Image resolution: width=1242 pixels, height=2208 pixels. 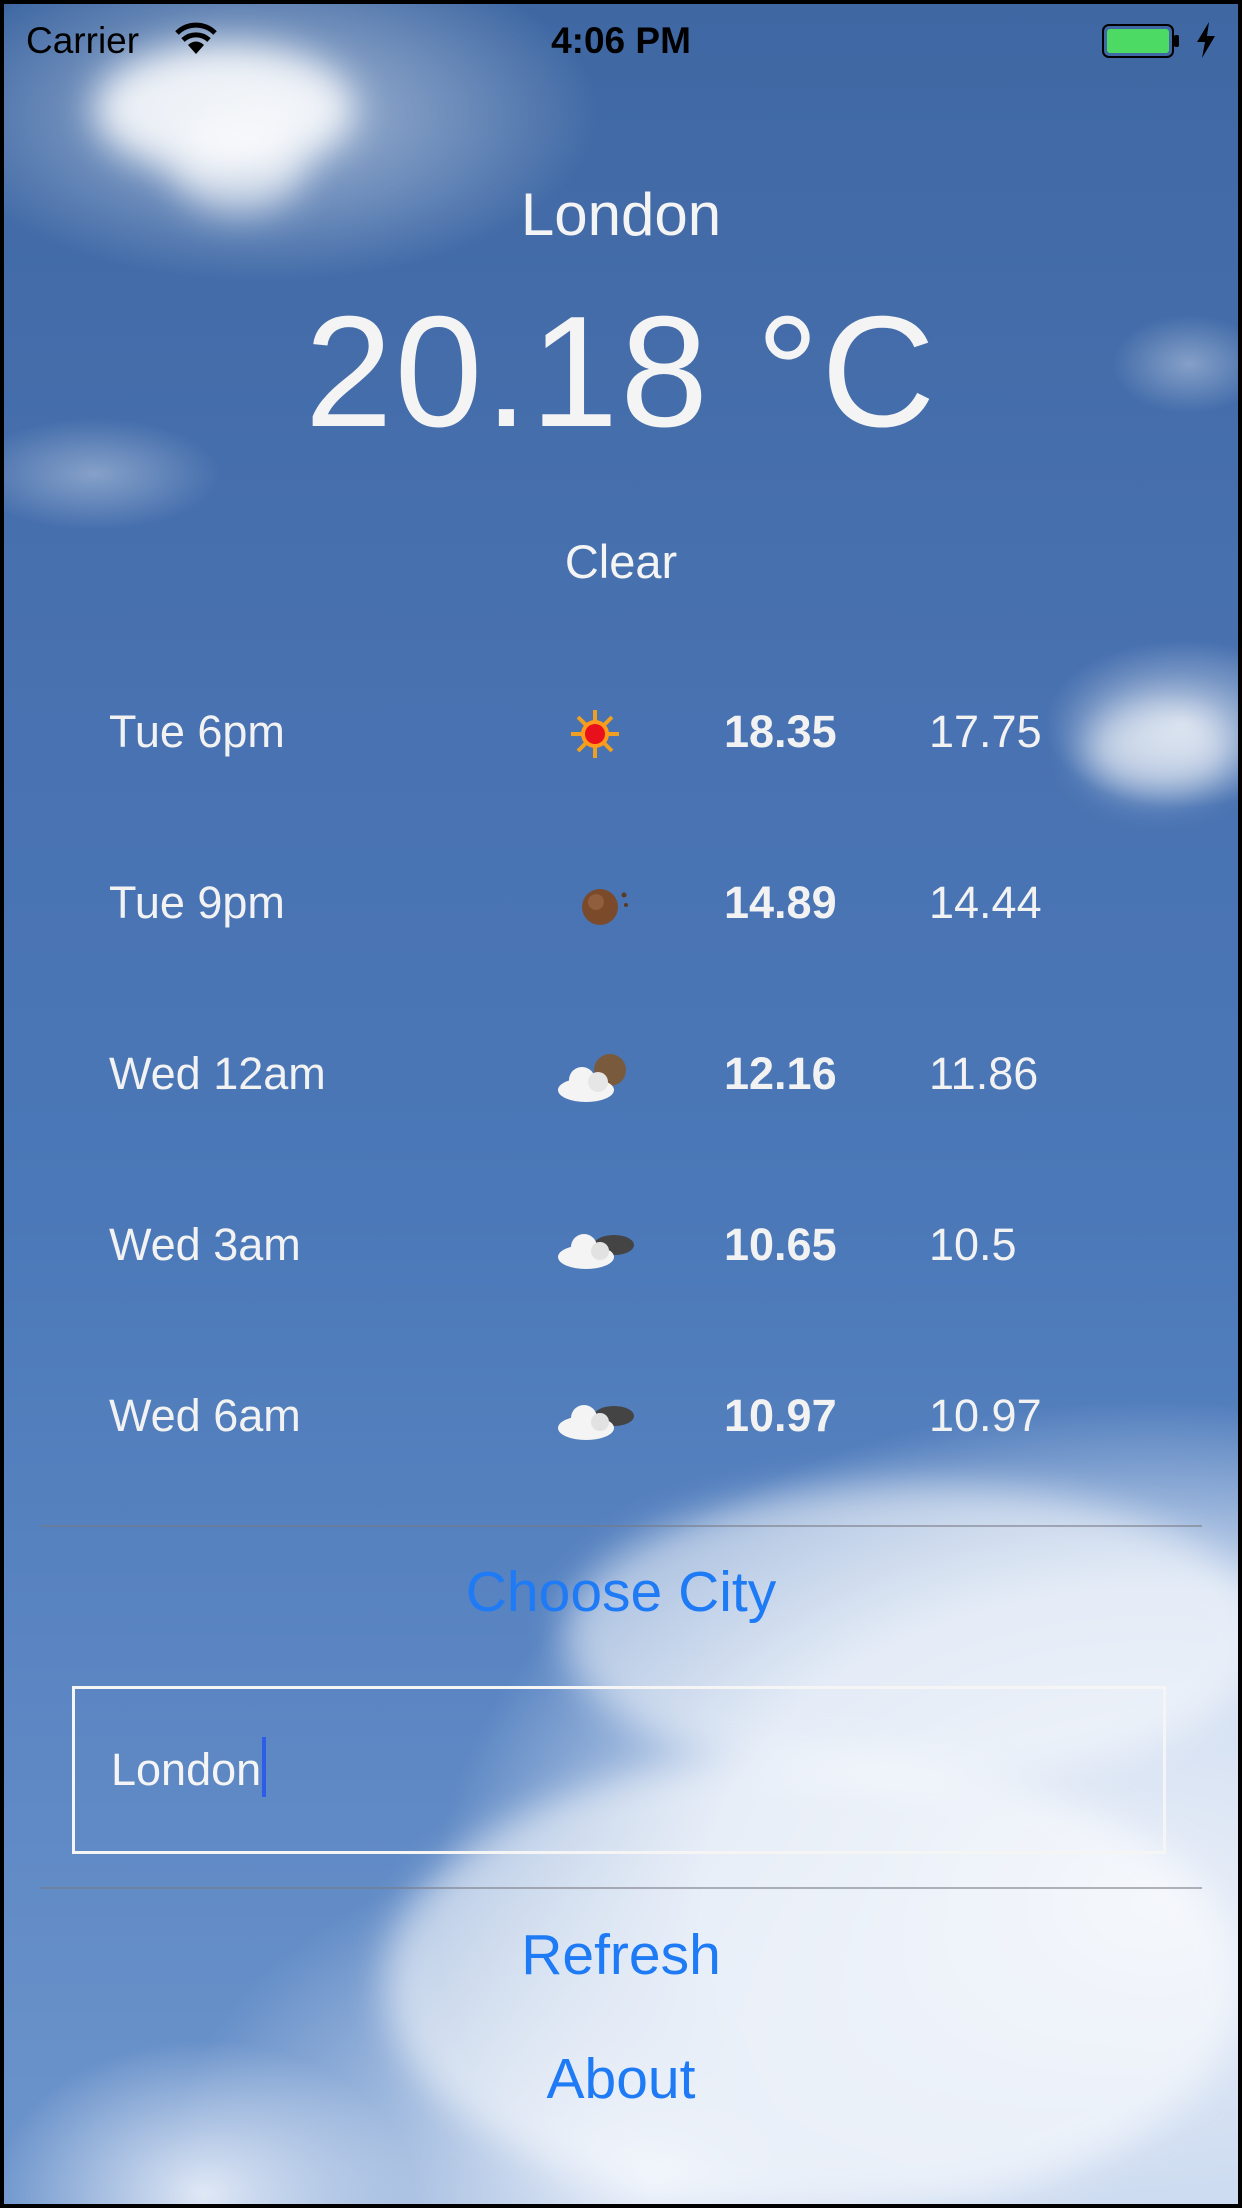 What do you see at coordinates (197, 731) in the screenshot?
I see `forecast-time: Tue 6pm` at bounding box center [197, 731].